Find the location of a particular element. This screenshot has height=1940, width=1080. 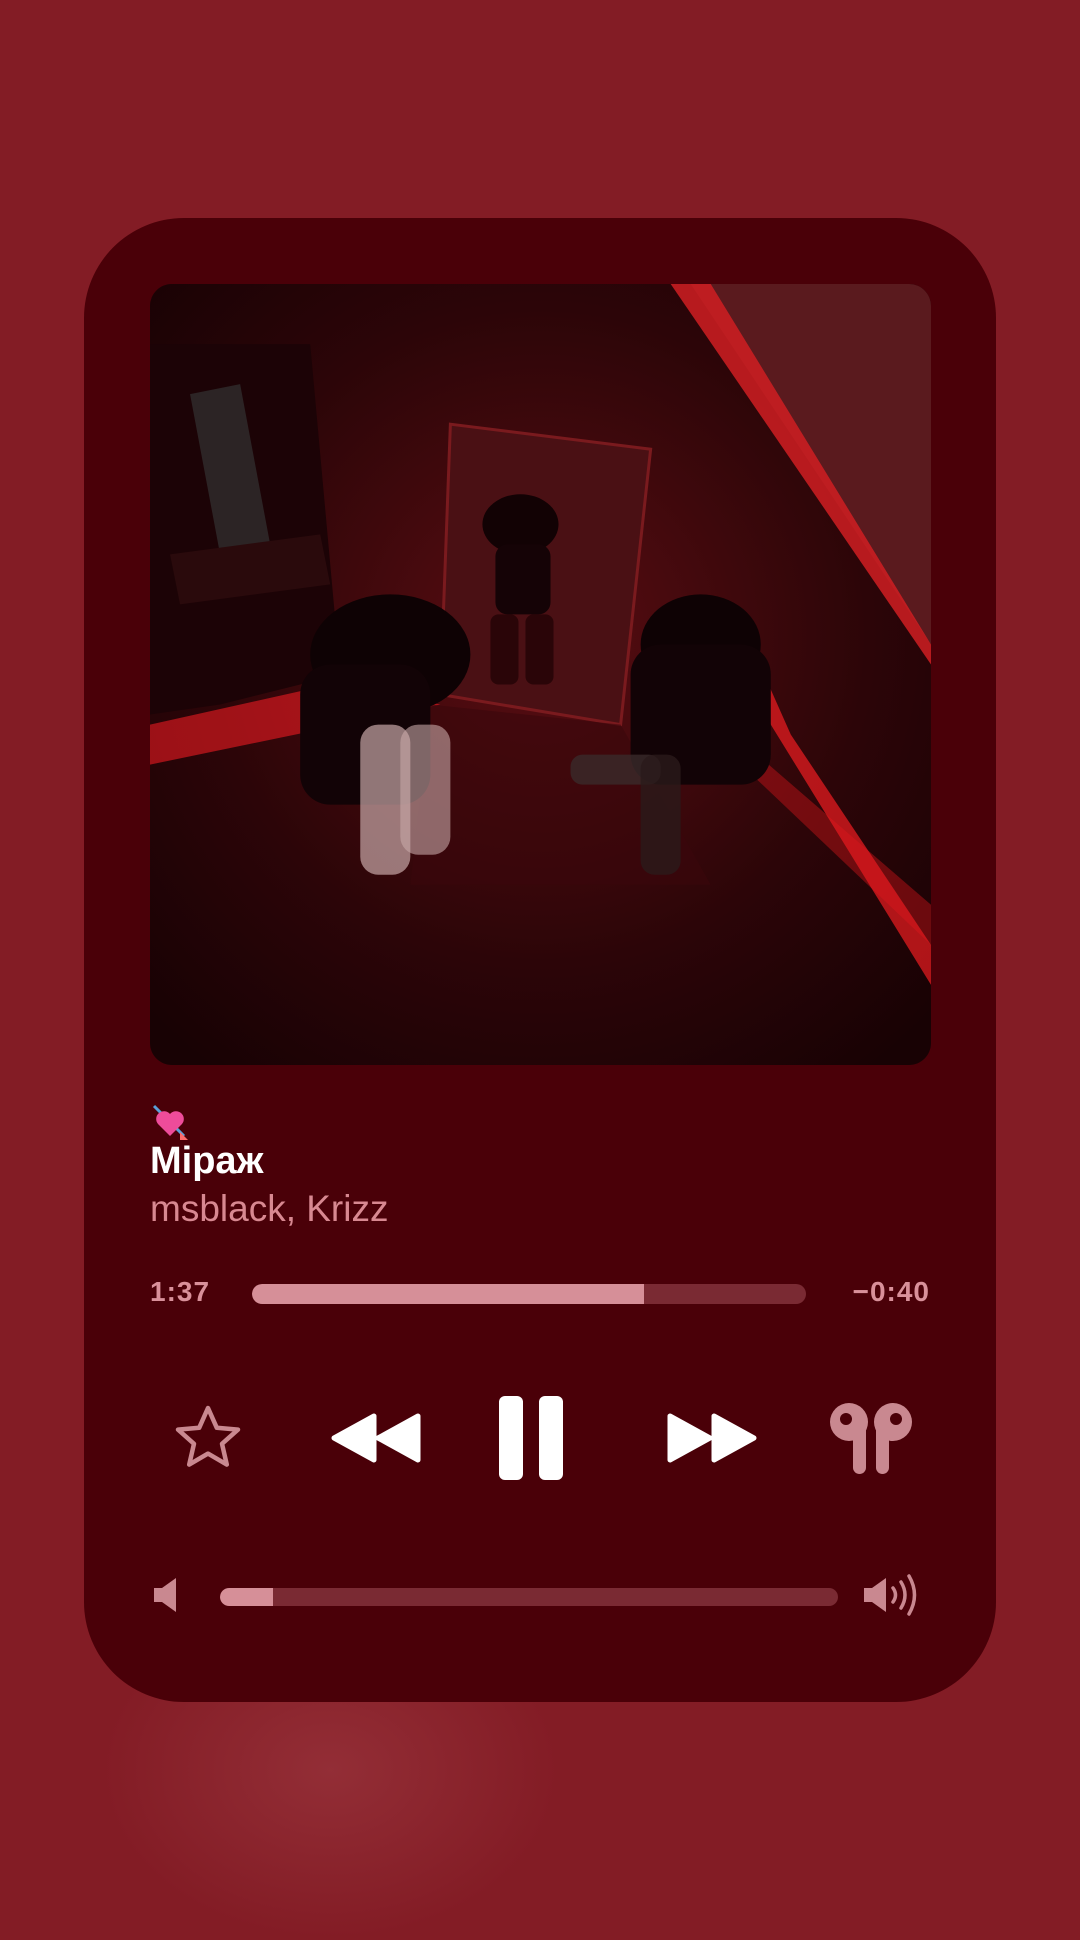

heart-with-arrow-icon is located at coordinates (170, 1122).